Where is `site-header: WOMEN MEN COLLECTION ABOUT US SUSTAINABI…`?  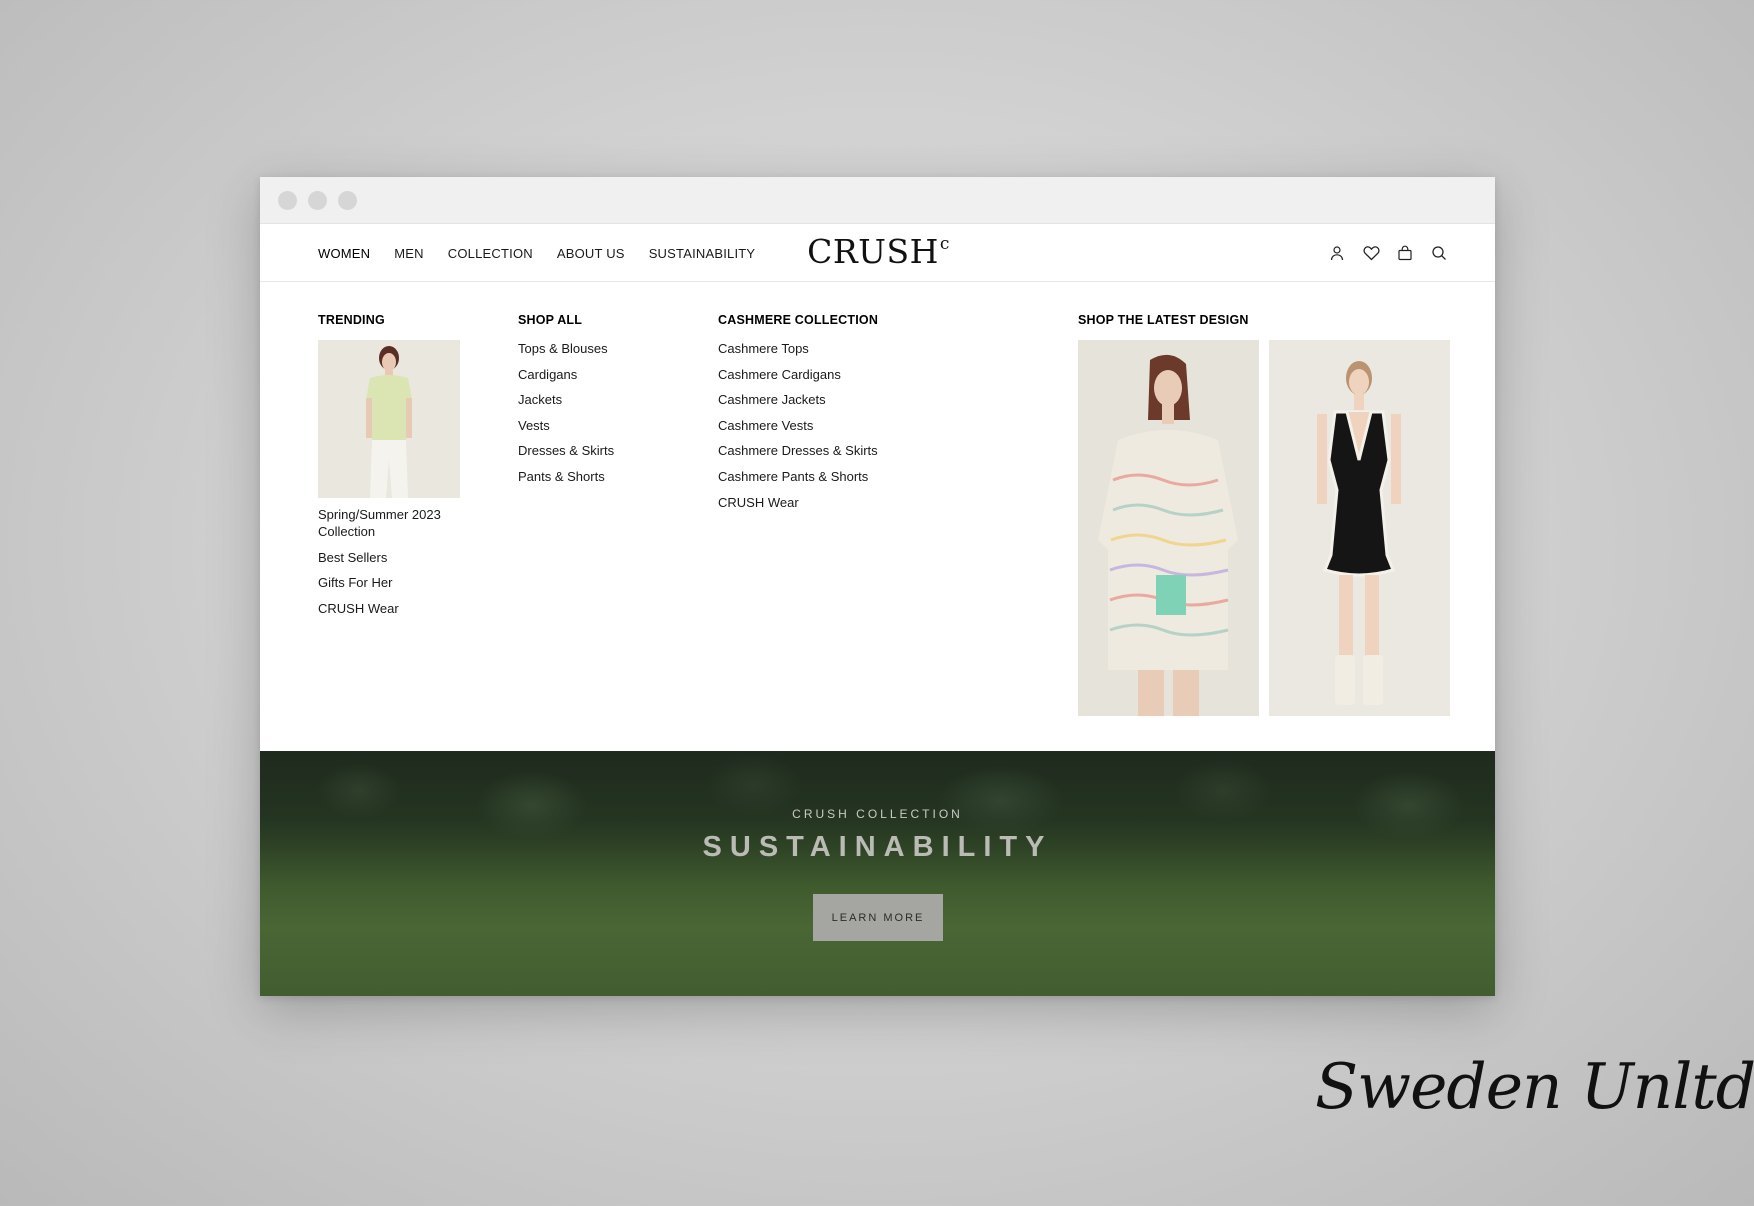
site-header: WOMEN MEN COLLECTION ABOUT US SUSTAINABI… is located at coordinates (877, 253).